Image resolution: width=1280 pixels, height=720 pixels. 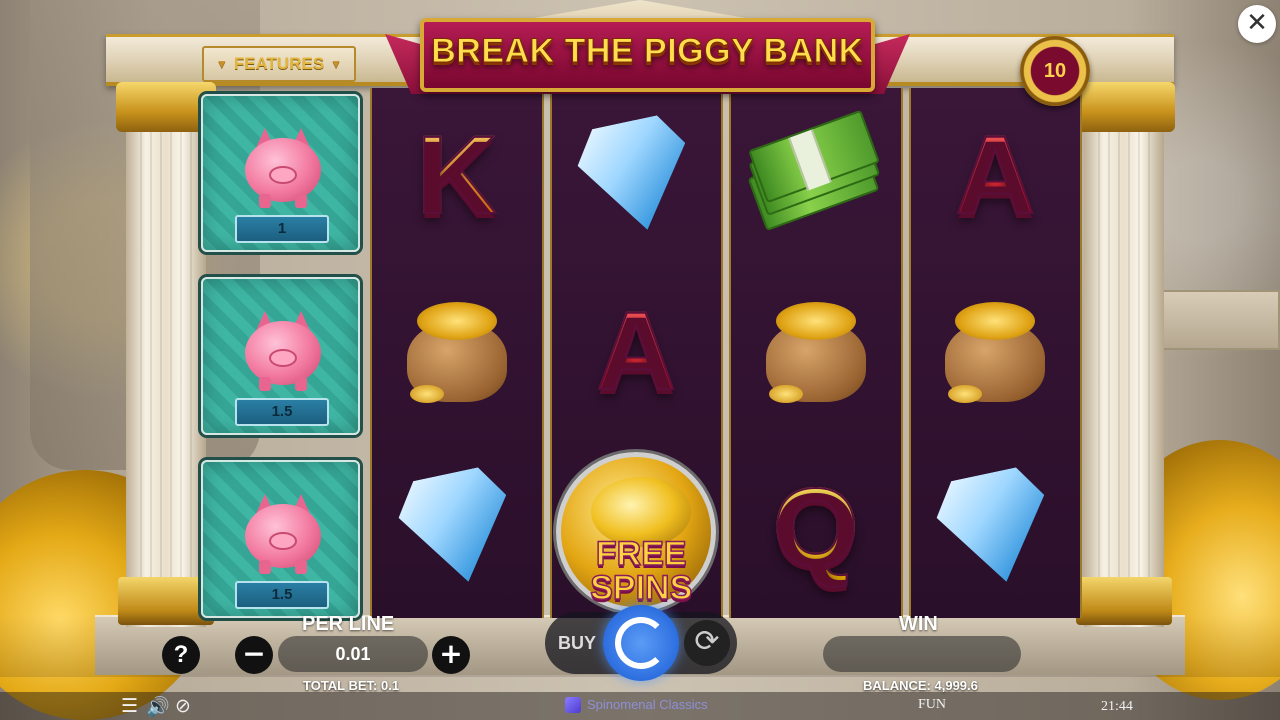 I want to click on letter-k: K, so click(x=456, y=175).